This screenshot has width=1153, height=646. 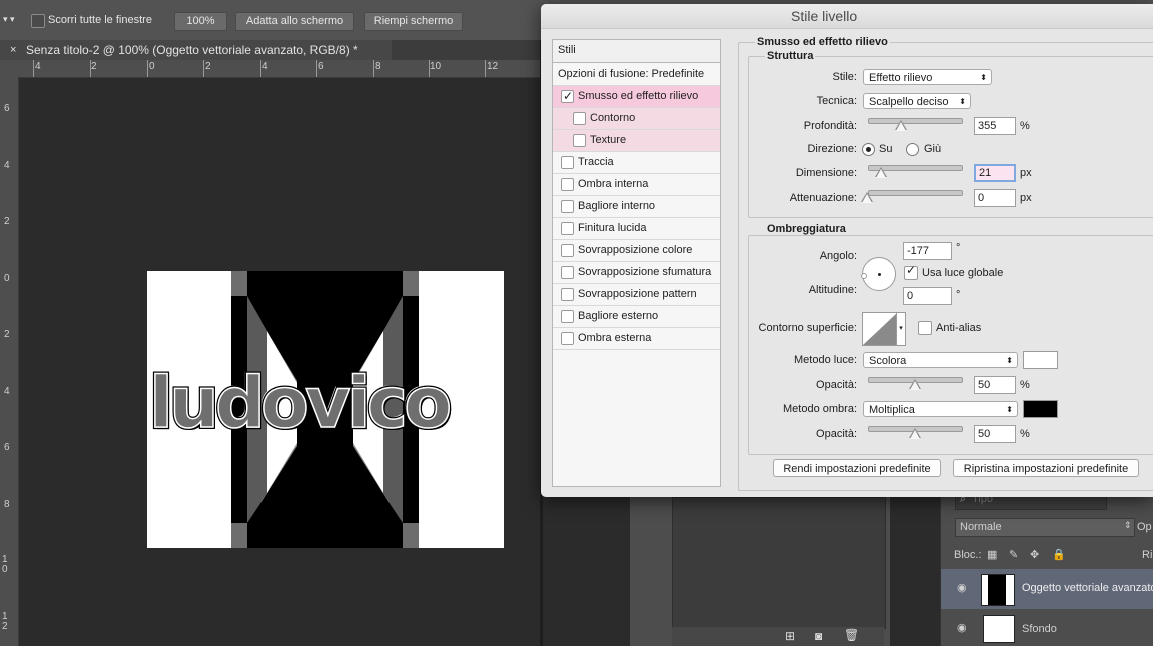 I want to click on camera-icon: ◙, so click(x=818, y=636).